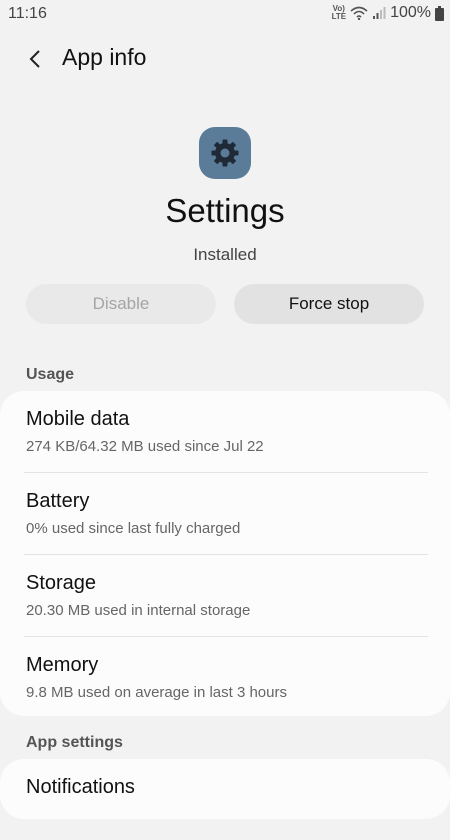 The height and width of the screenshot is (840, 450). Describe the element at coordinates (225, 210) in the screenshot. I see `app-name: Settings` at that location.